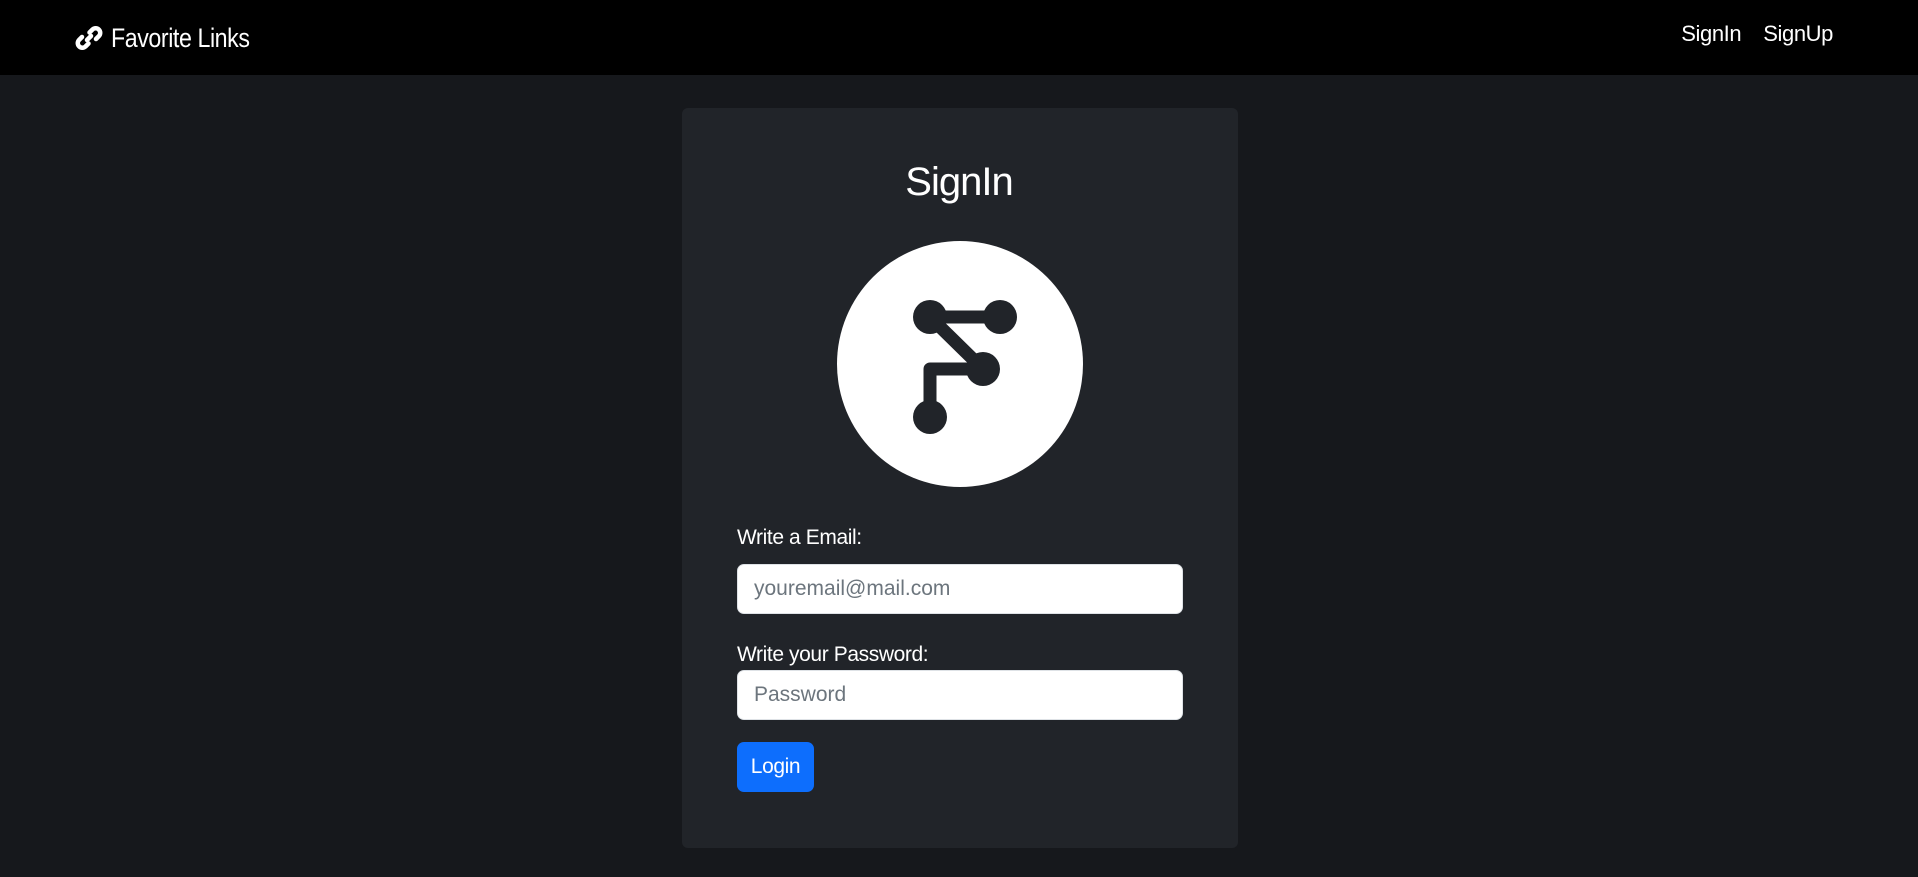  I want to click on nav-links: SignIn SignUp, so click(1757, 34).